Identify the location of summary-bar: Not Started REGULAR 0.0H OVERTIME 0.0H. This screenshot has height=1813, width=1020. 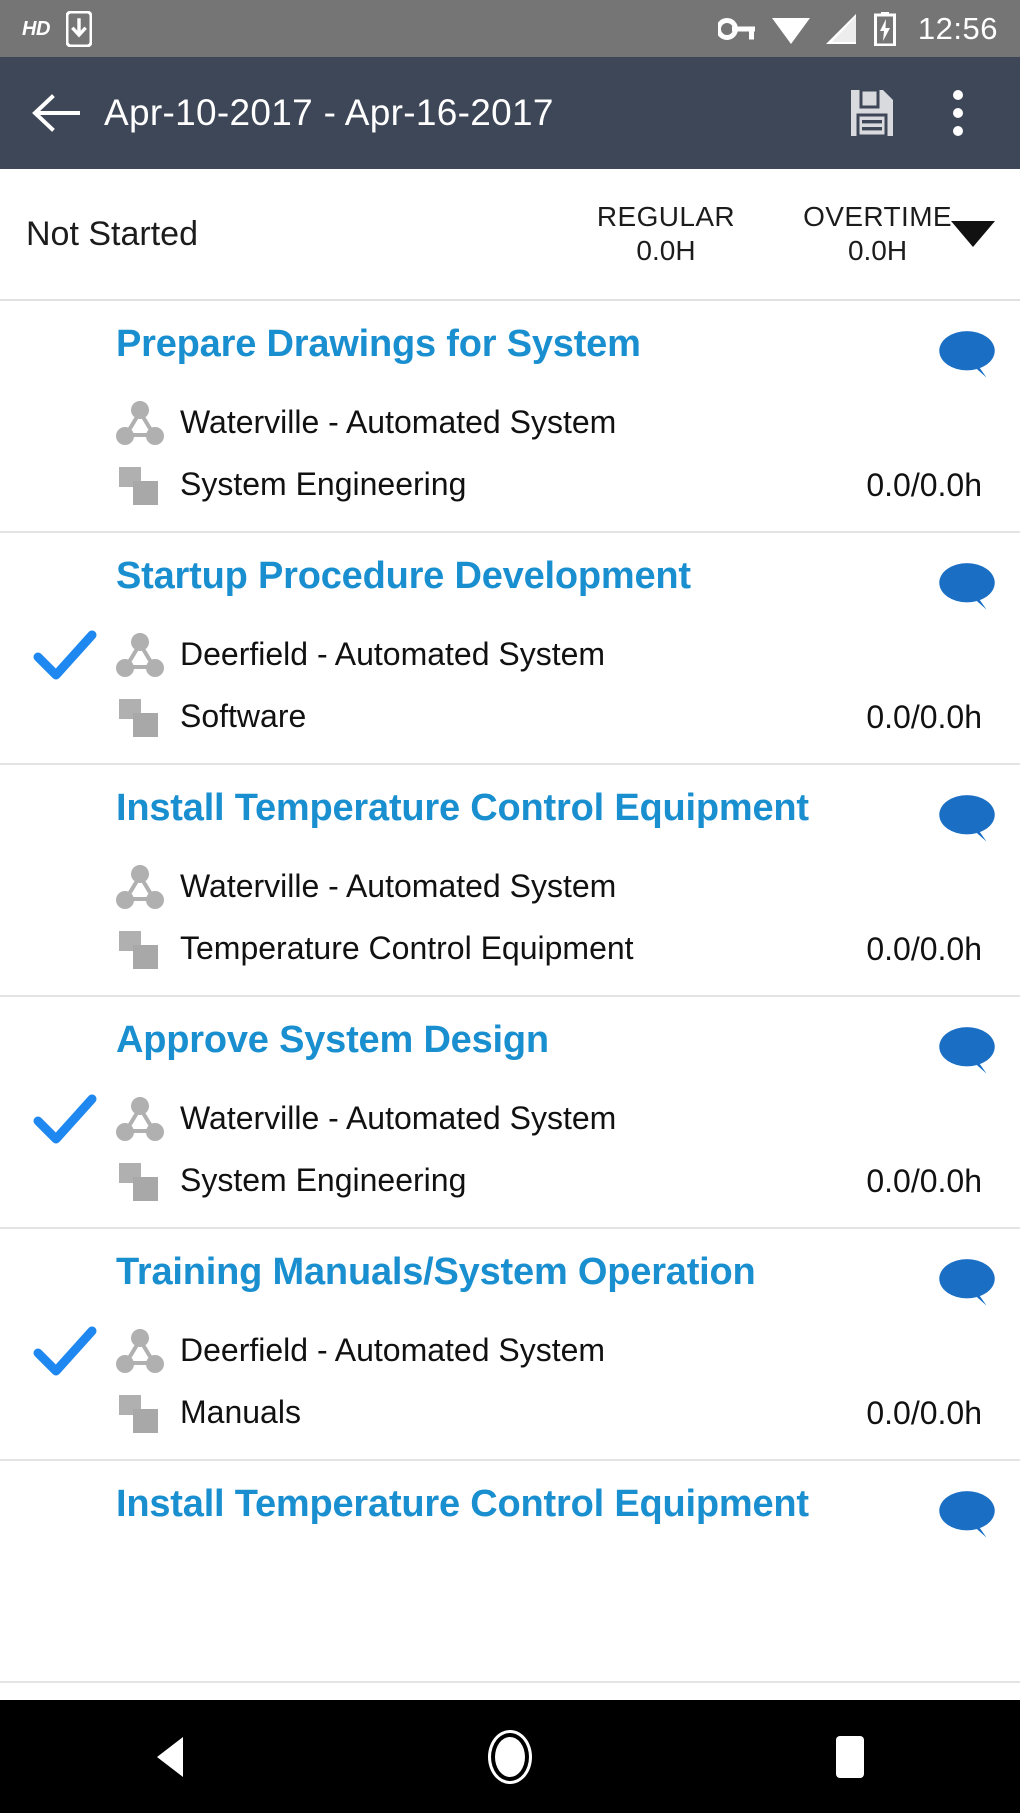
(510, 235).